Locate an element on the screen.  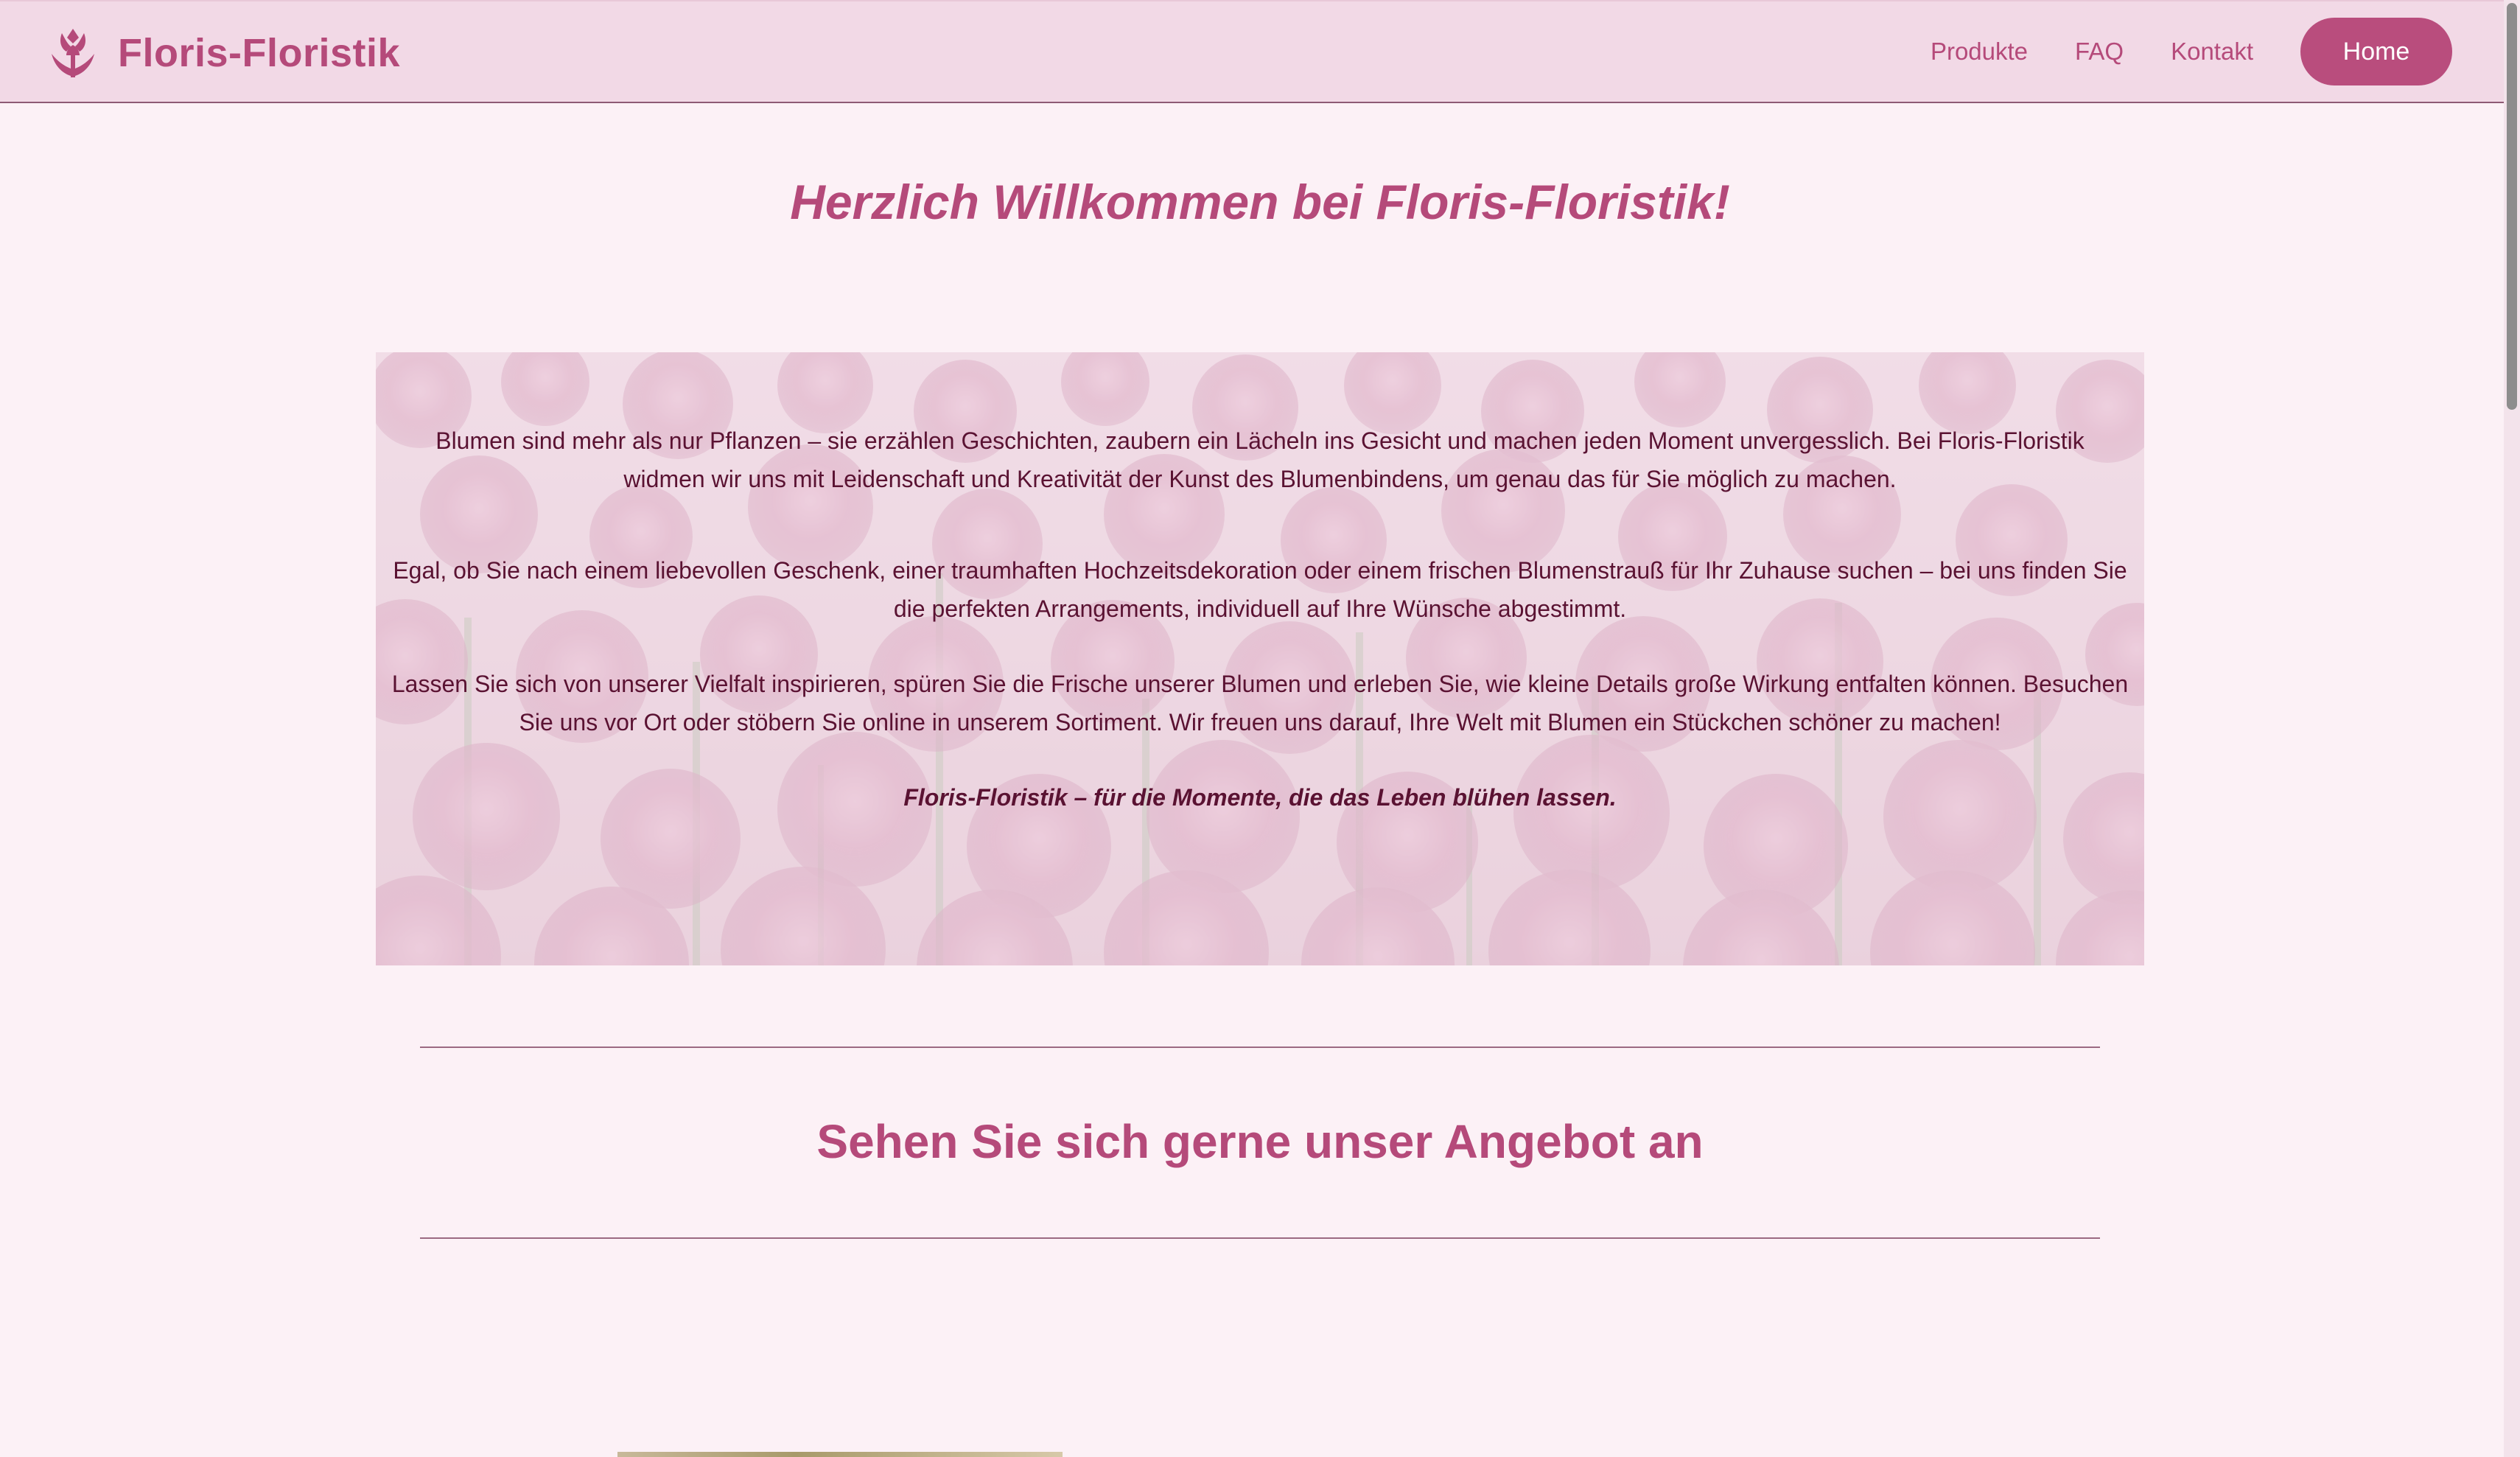
main-nav: Produkte FAQ Kontakt Home is located at coordinates (2191, 51).